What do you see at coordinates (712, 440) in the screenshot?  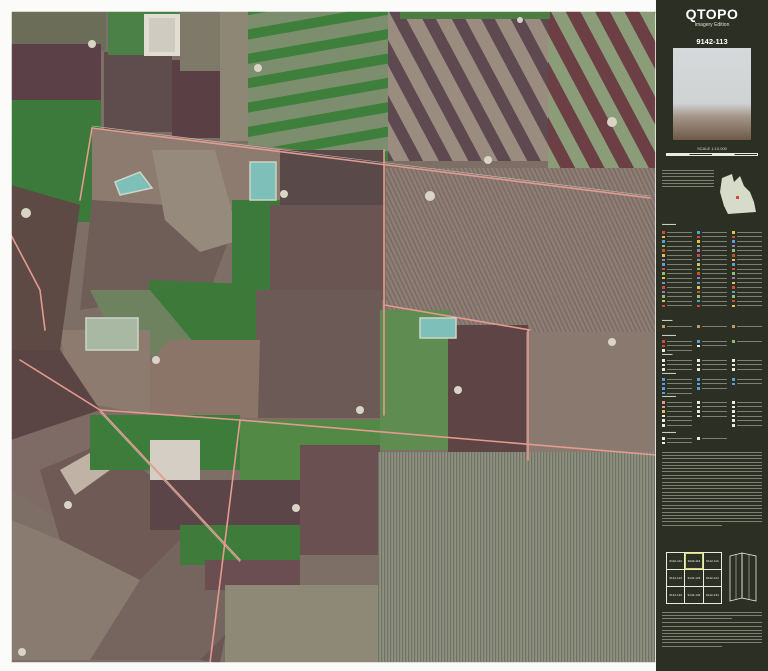 I see `legend-infrastructure` at bounding box center [712, 440].